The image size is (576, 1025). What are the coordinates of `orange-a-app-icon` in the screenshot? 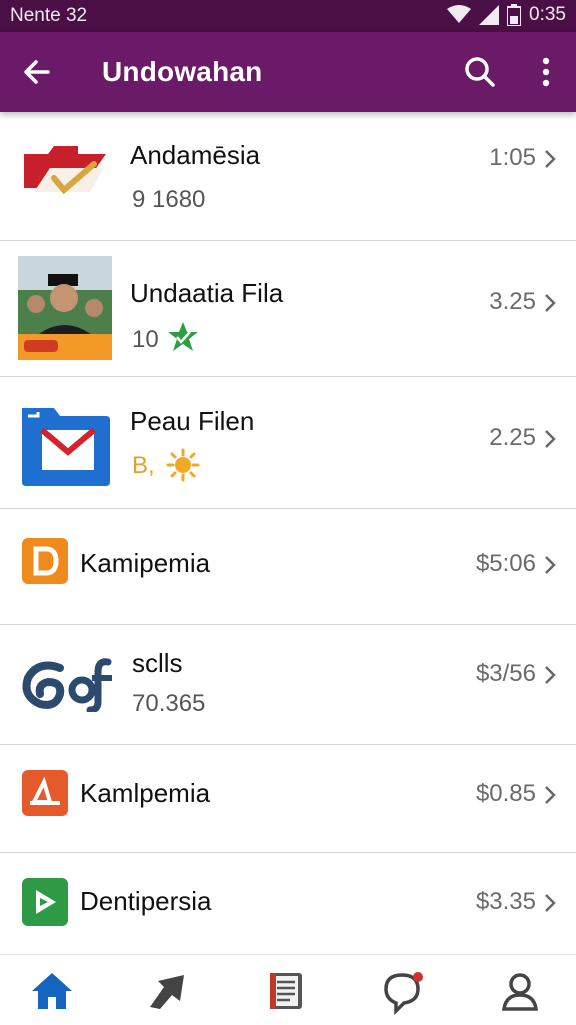 It's located at (45, 793).